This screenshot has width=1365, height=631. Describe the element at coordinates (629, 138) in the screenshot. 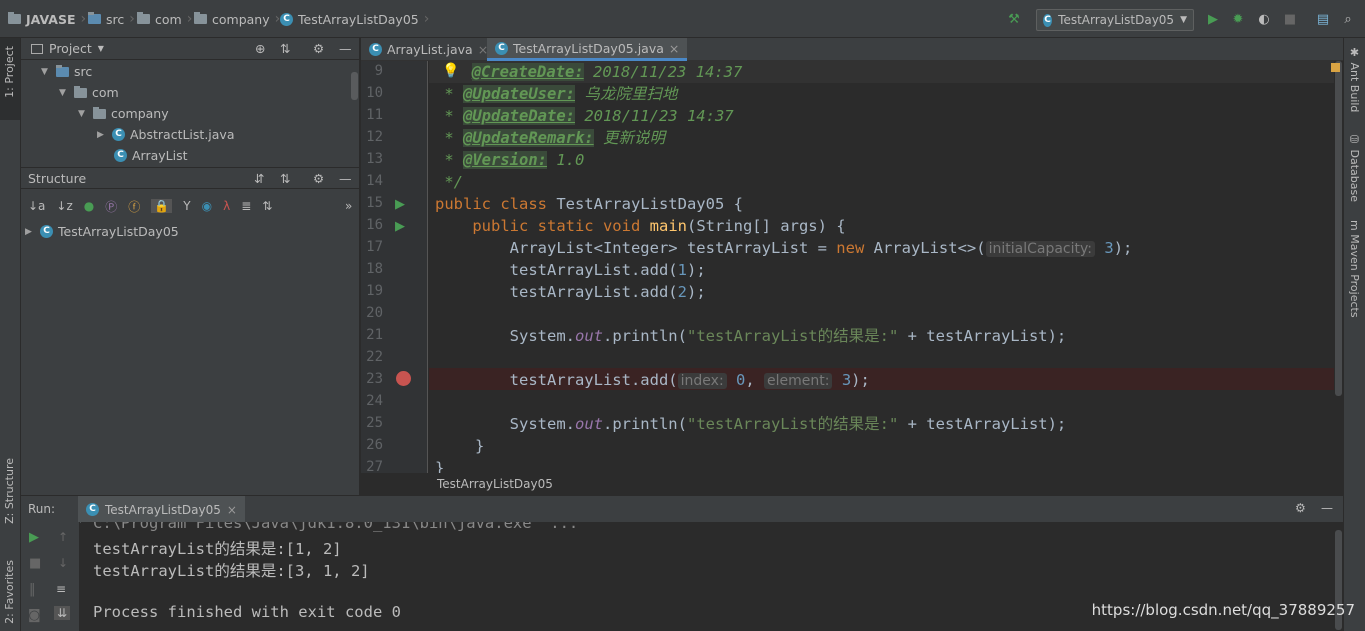

I see `javadoc-value: 更新说明` at that location.